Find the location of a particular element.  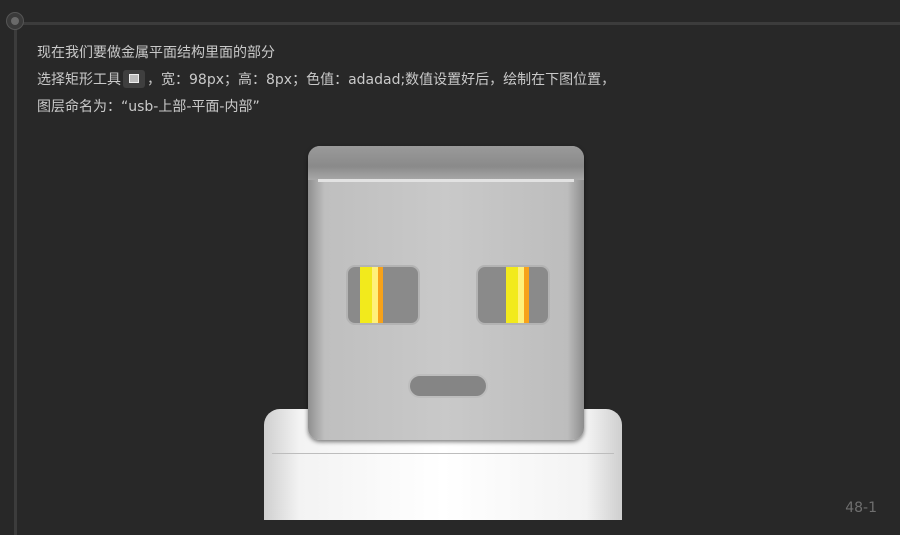

timeline-vertical-line is located at coordinates (15, 278).